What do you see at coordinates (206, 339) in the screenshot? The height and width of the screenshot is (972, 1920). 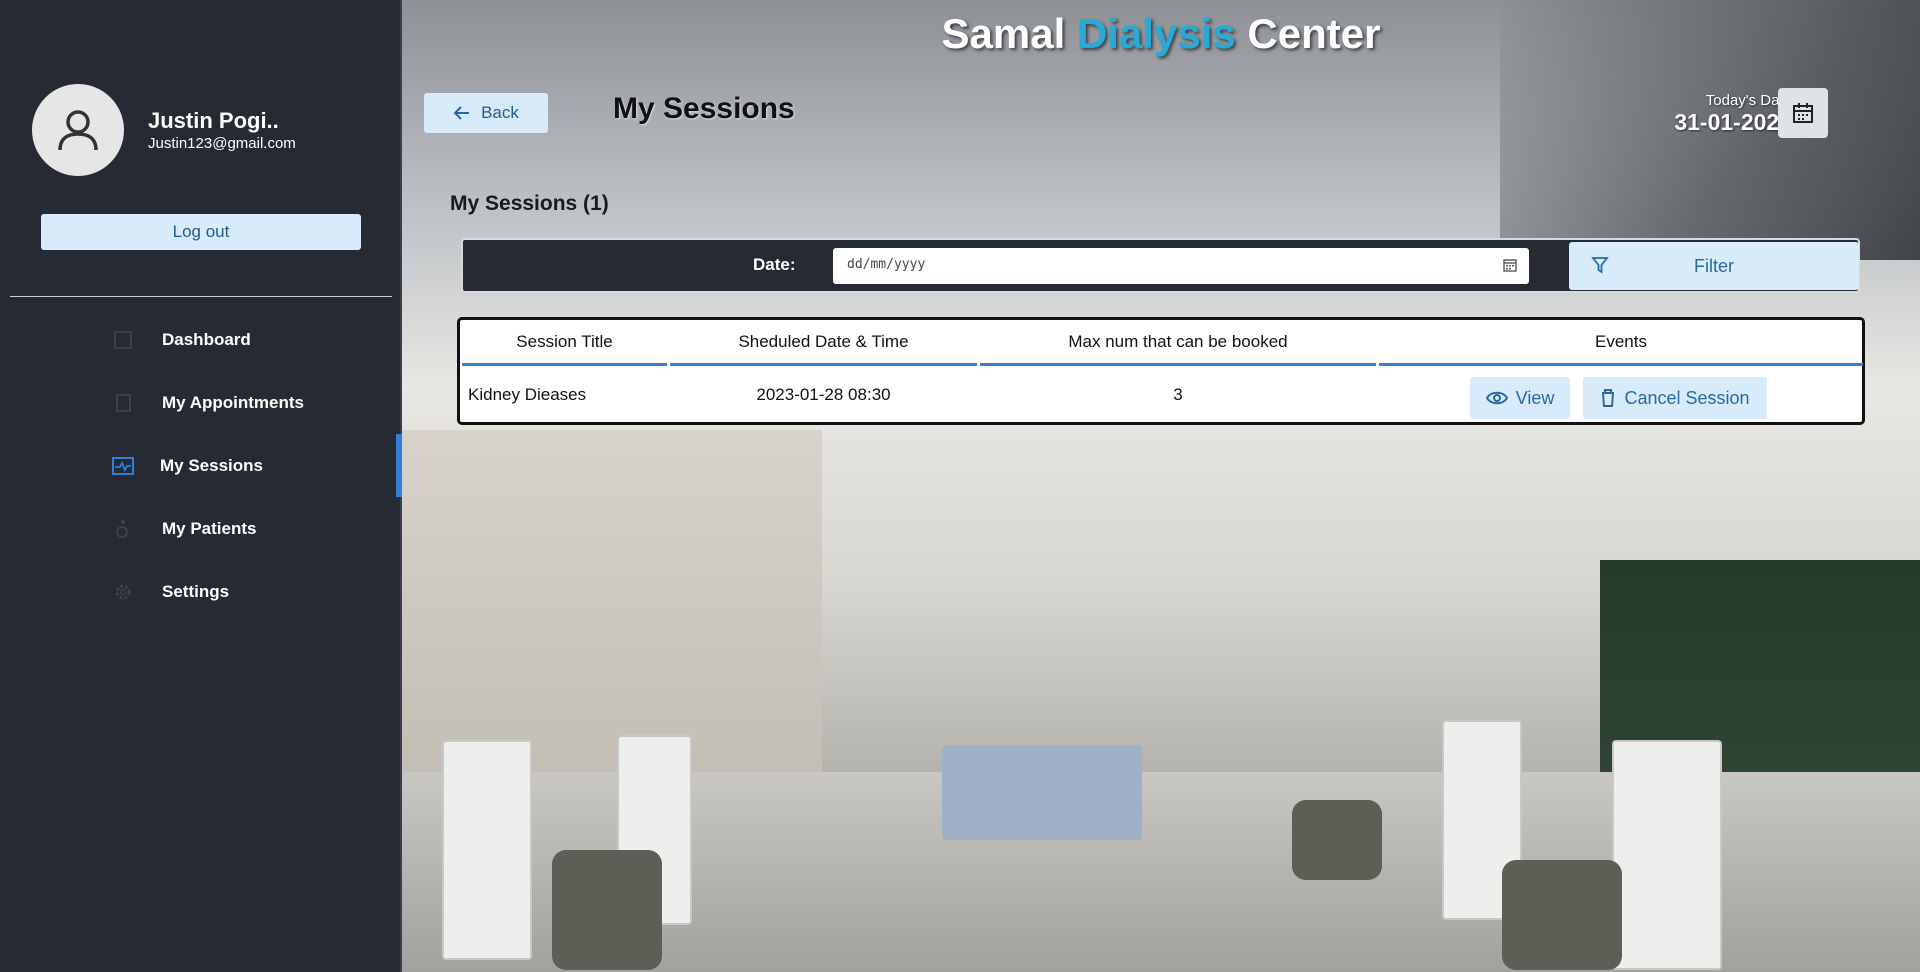 I see `sidebar-item-label: Dashboard` at bounding box center [206, 339].